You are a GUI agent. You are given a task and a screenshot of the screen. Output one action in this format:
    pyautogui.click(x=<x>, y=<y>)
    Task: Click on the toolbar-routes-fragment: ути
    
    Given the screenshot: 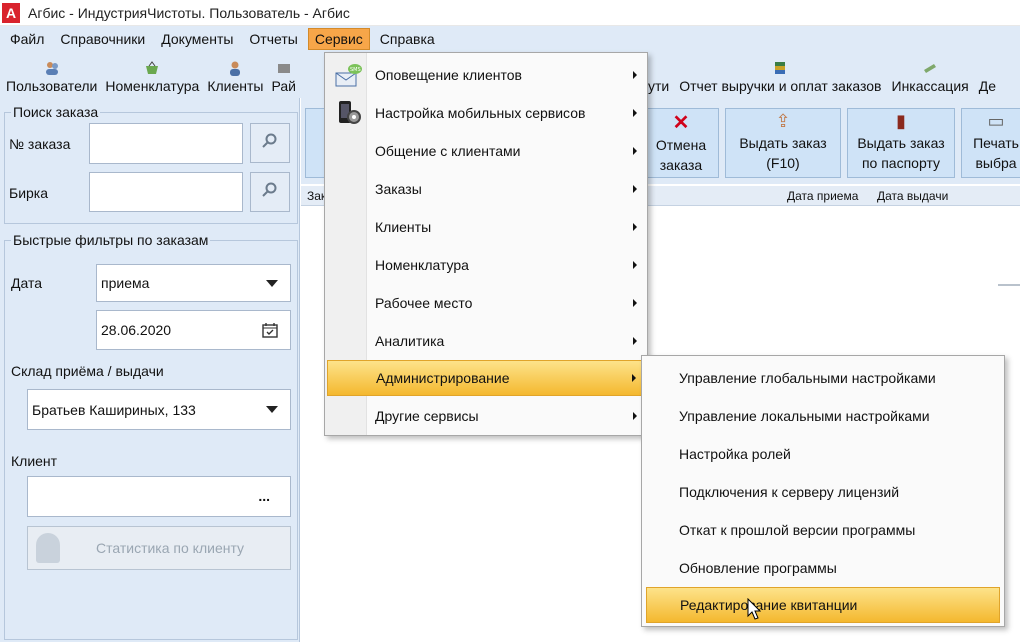 What is the action you would take?
    pyautogui.click(x=658, y=77)
    